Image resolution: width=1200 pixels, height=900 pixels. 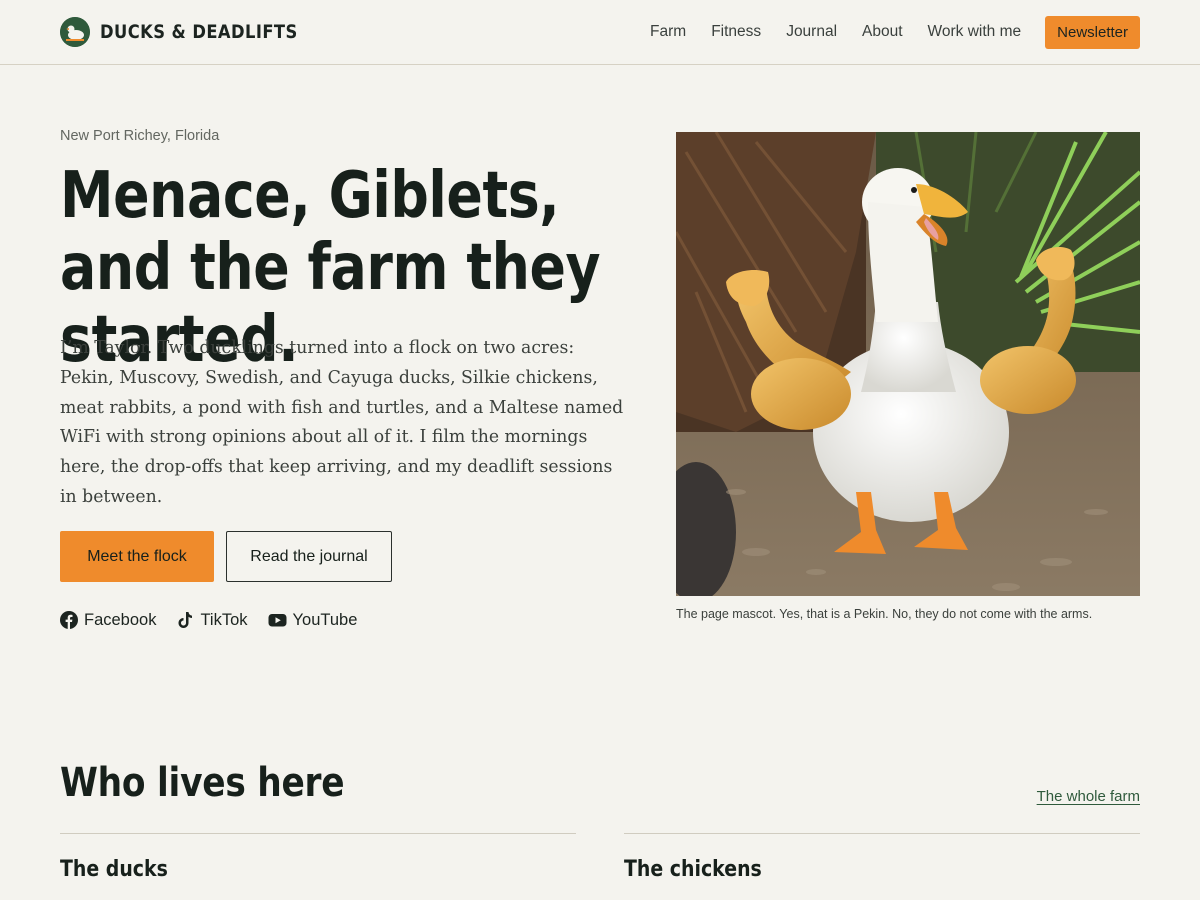 I want to click on tiktok-link: TikTok, so click(x=212, y=620).